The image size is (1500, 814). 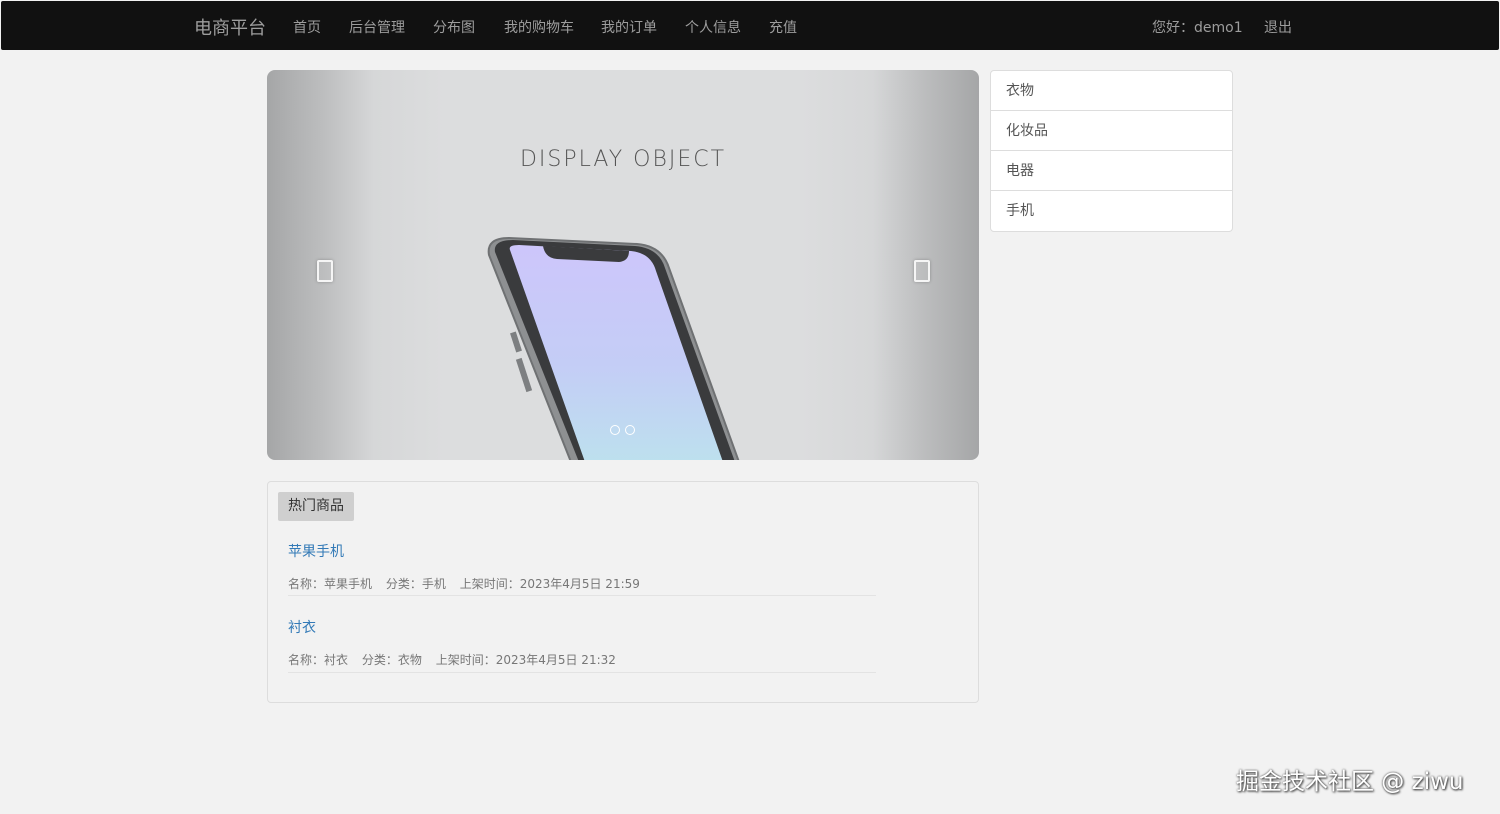 What do you see at coordinates (582, 627) in the screenshot?
I see `product-title-link: 衬衣` at bounding box center [582, 627].